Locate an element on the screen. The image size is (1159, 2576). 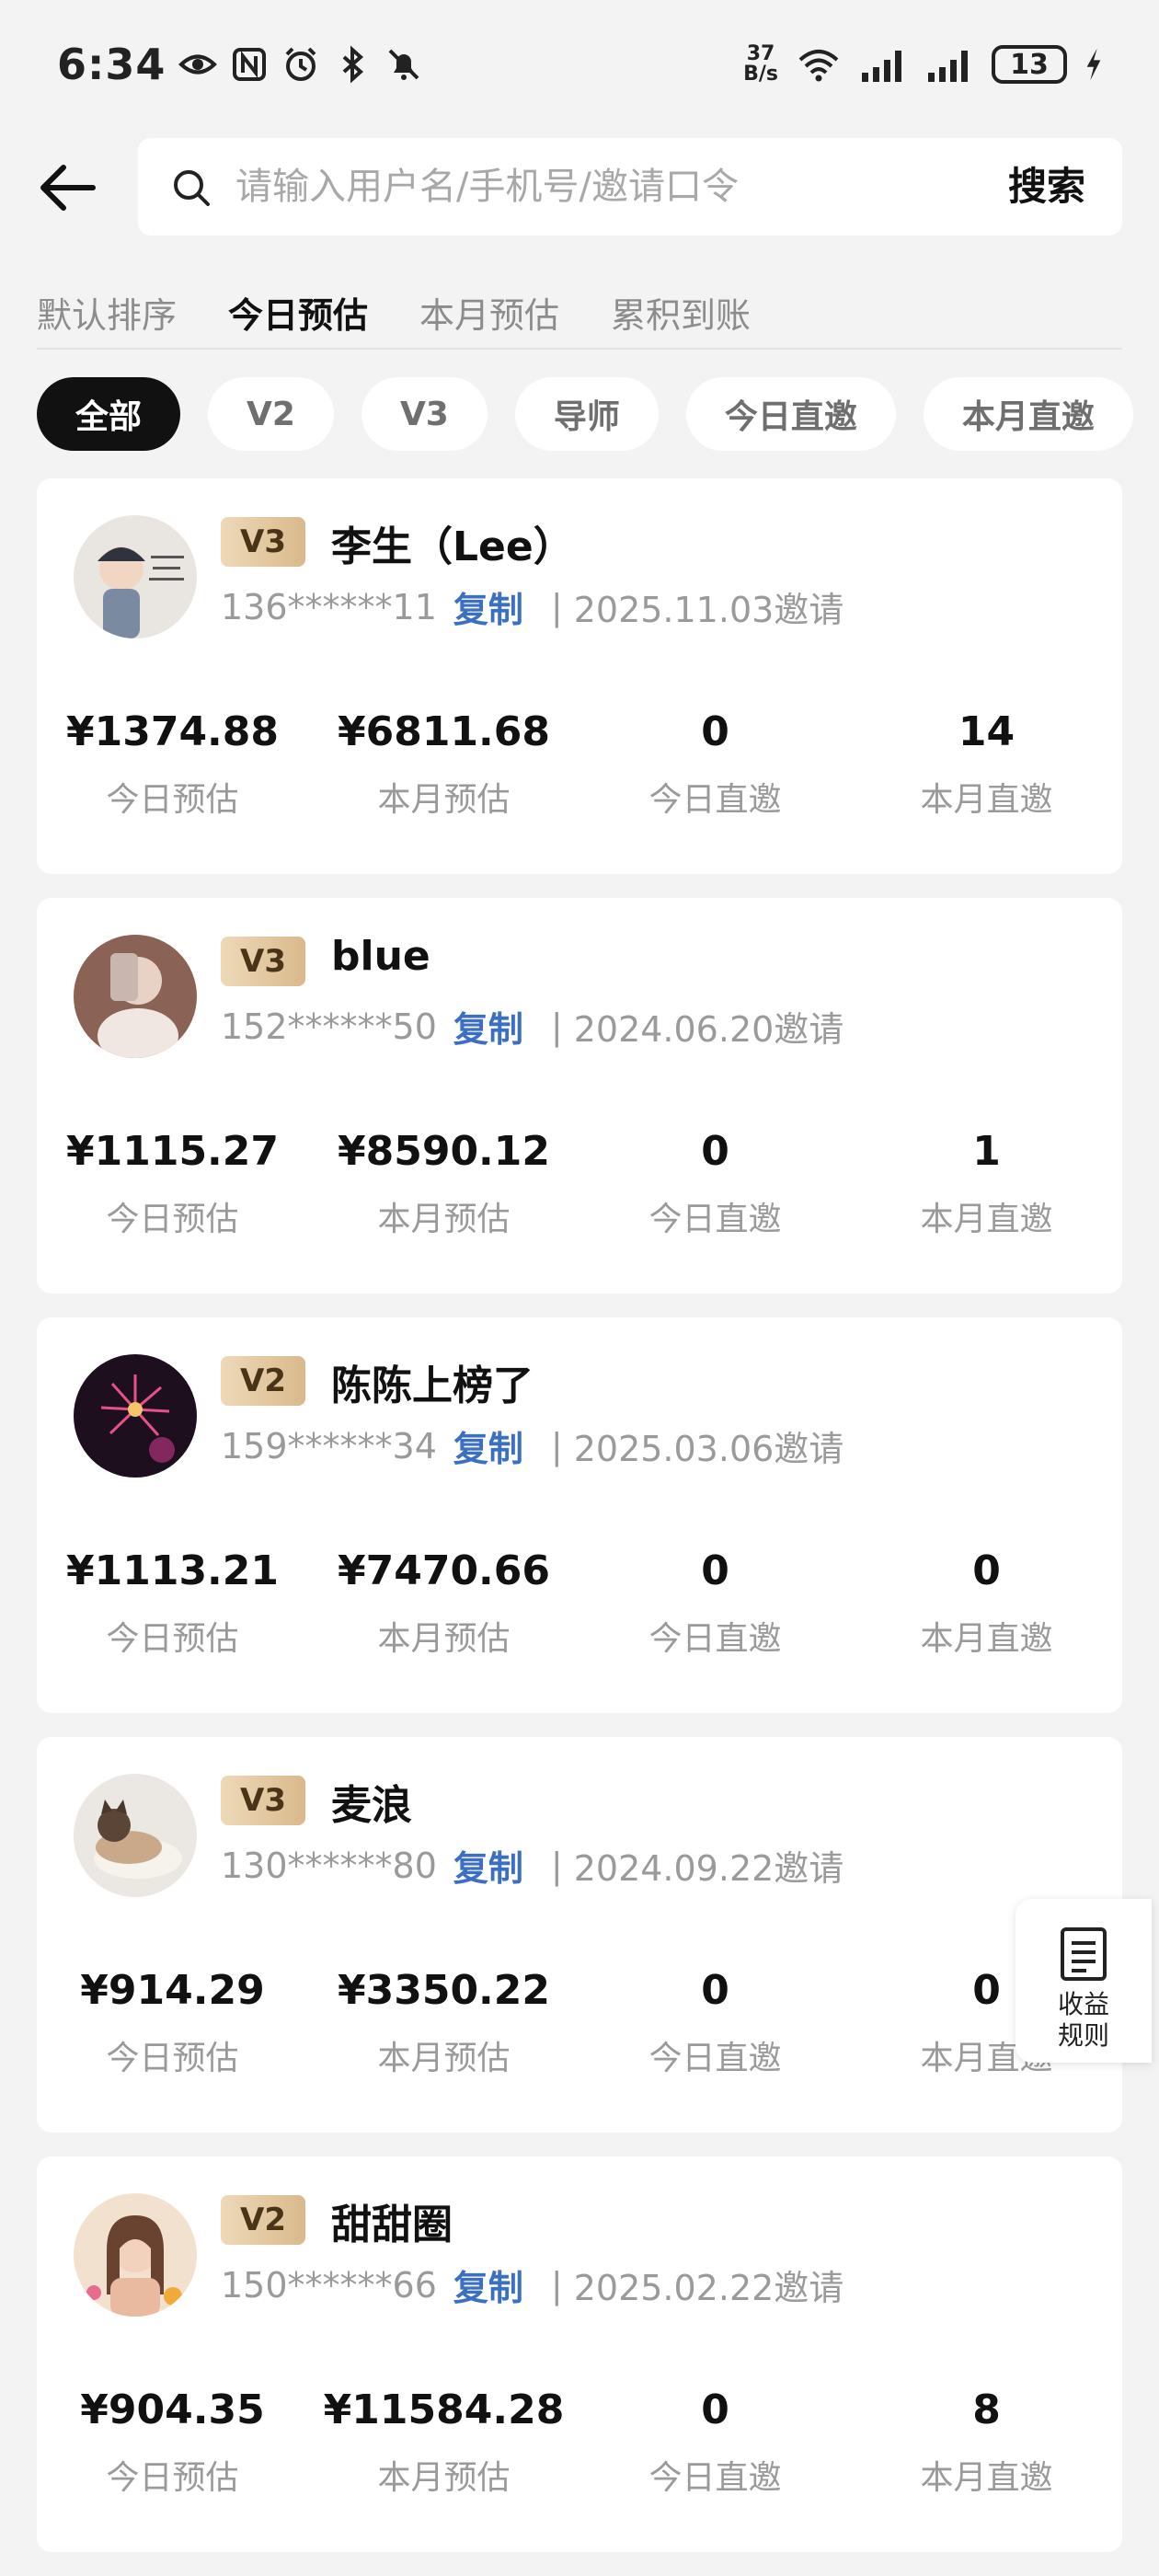
stat-value: ¥6811.68 is located at coordinates (444, 731).